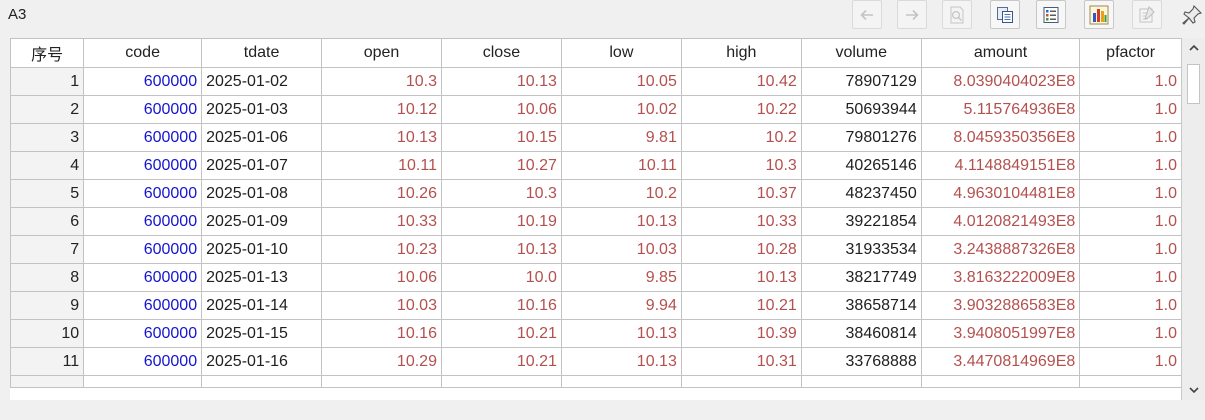  What do you see at coordinates (861, 165) in the screenshot?
I see `cell-volume: 40265146` at bounding box center [861, 165].